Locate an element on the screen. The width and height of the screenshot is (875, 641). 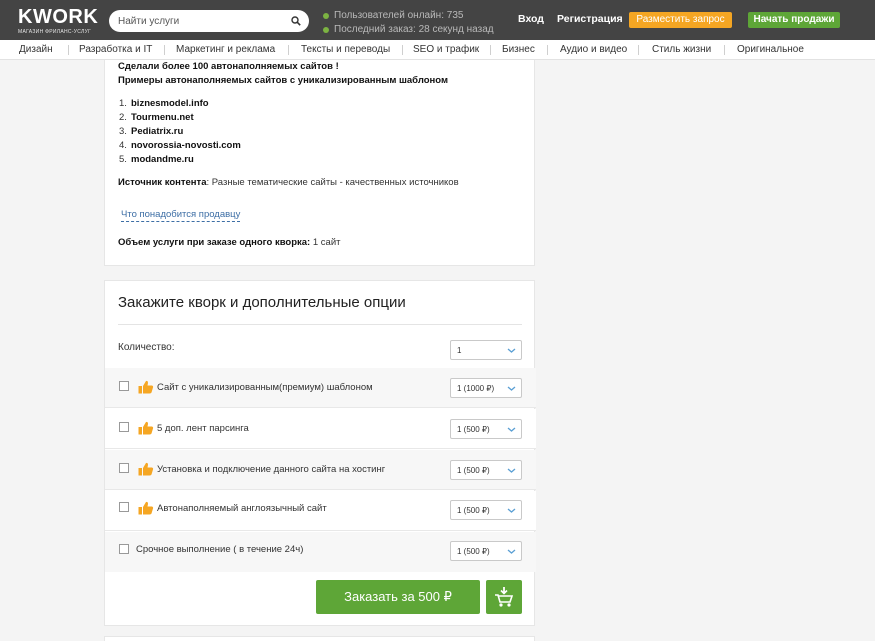
category-audio-video: Аудио и видео is located at coordinates (593, 49).